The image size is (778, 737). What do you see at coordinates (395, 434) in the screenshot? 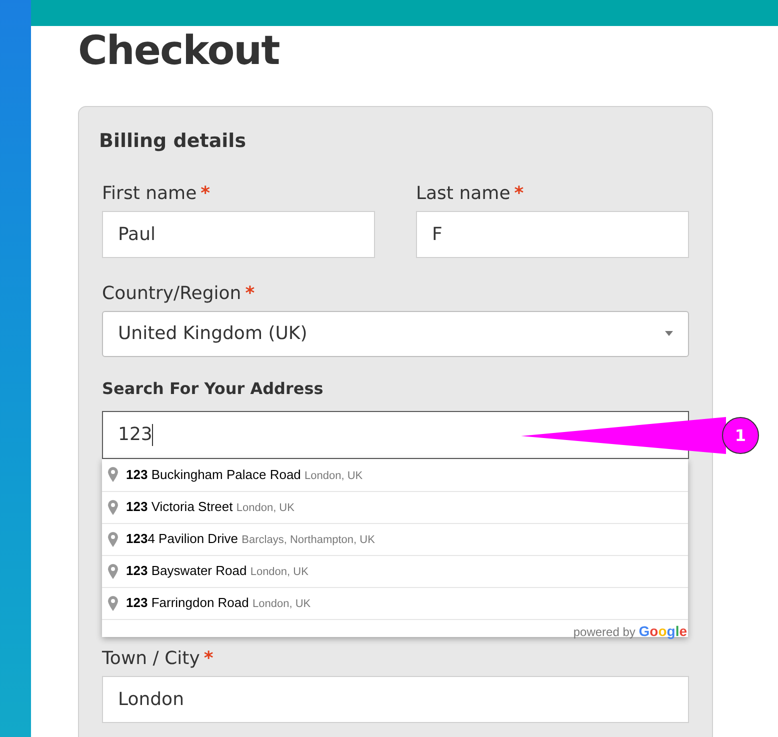
I see `address-search-field: 123` at bounding box center [395, 434].